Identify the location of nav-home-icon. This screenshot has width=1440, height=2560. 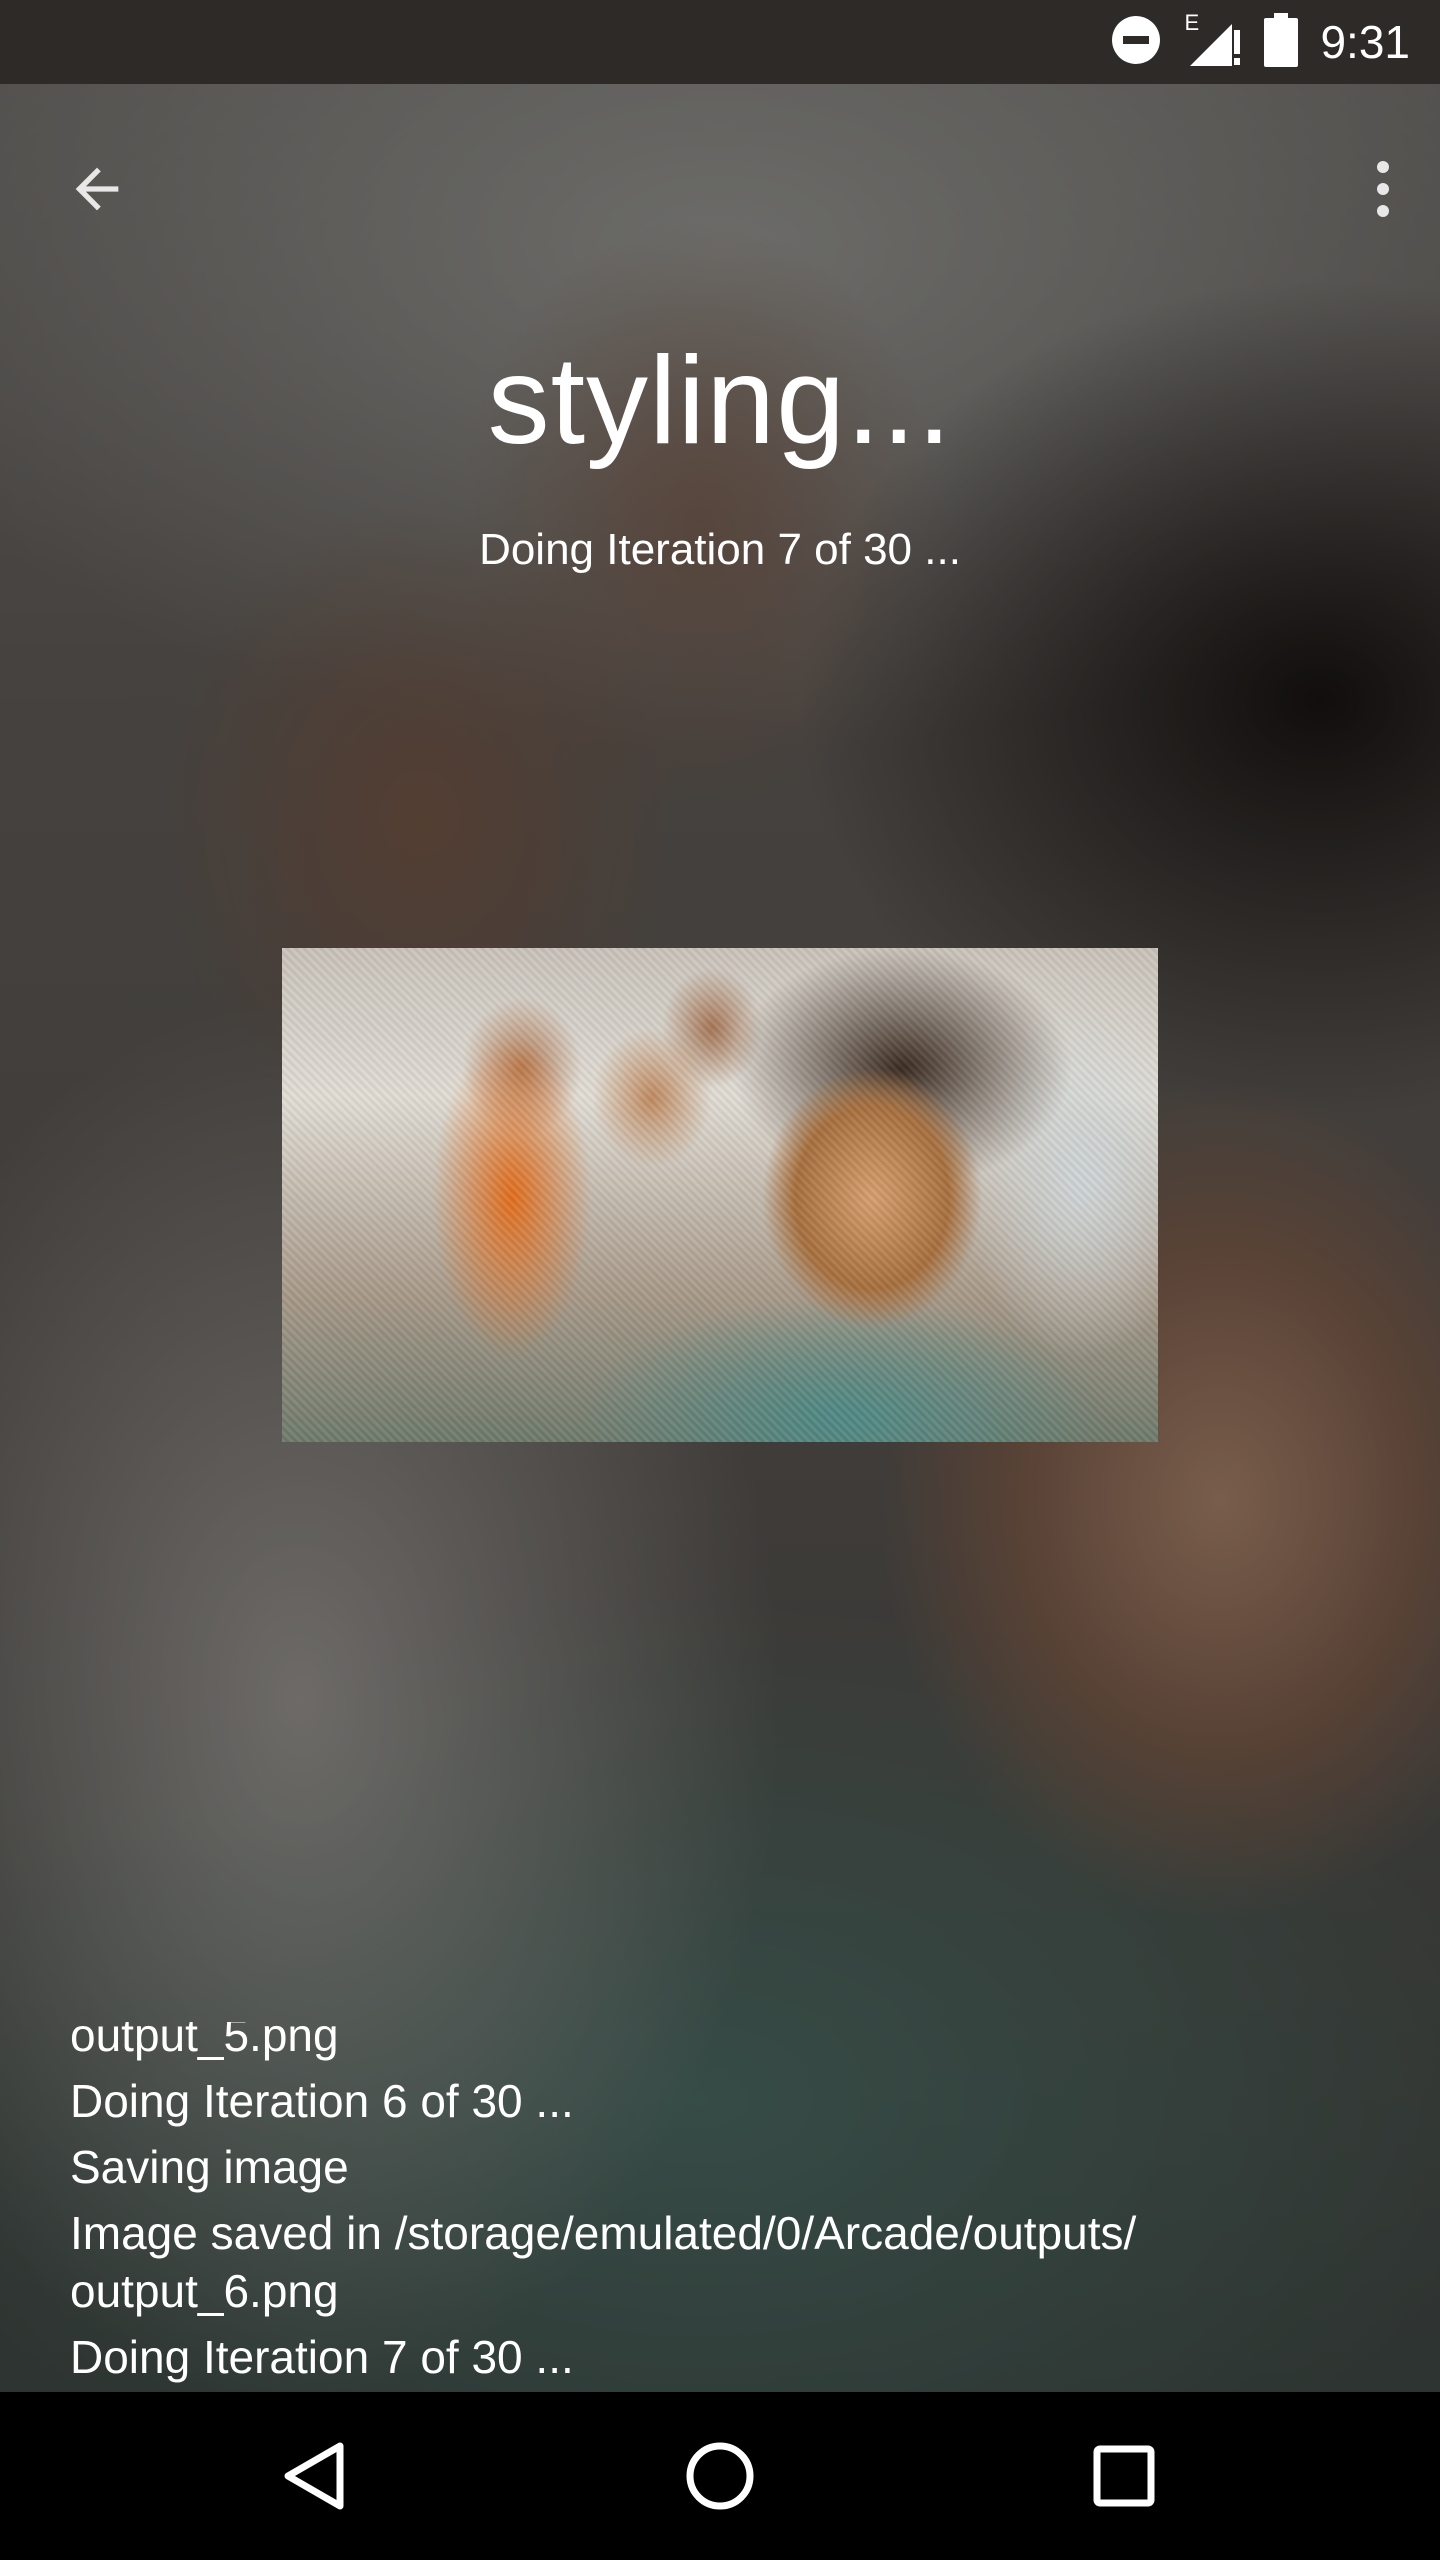
(720, 2476).